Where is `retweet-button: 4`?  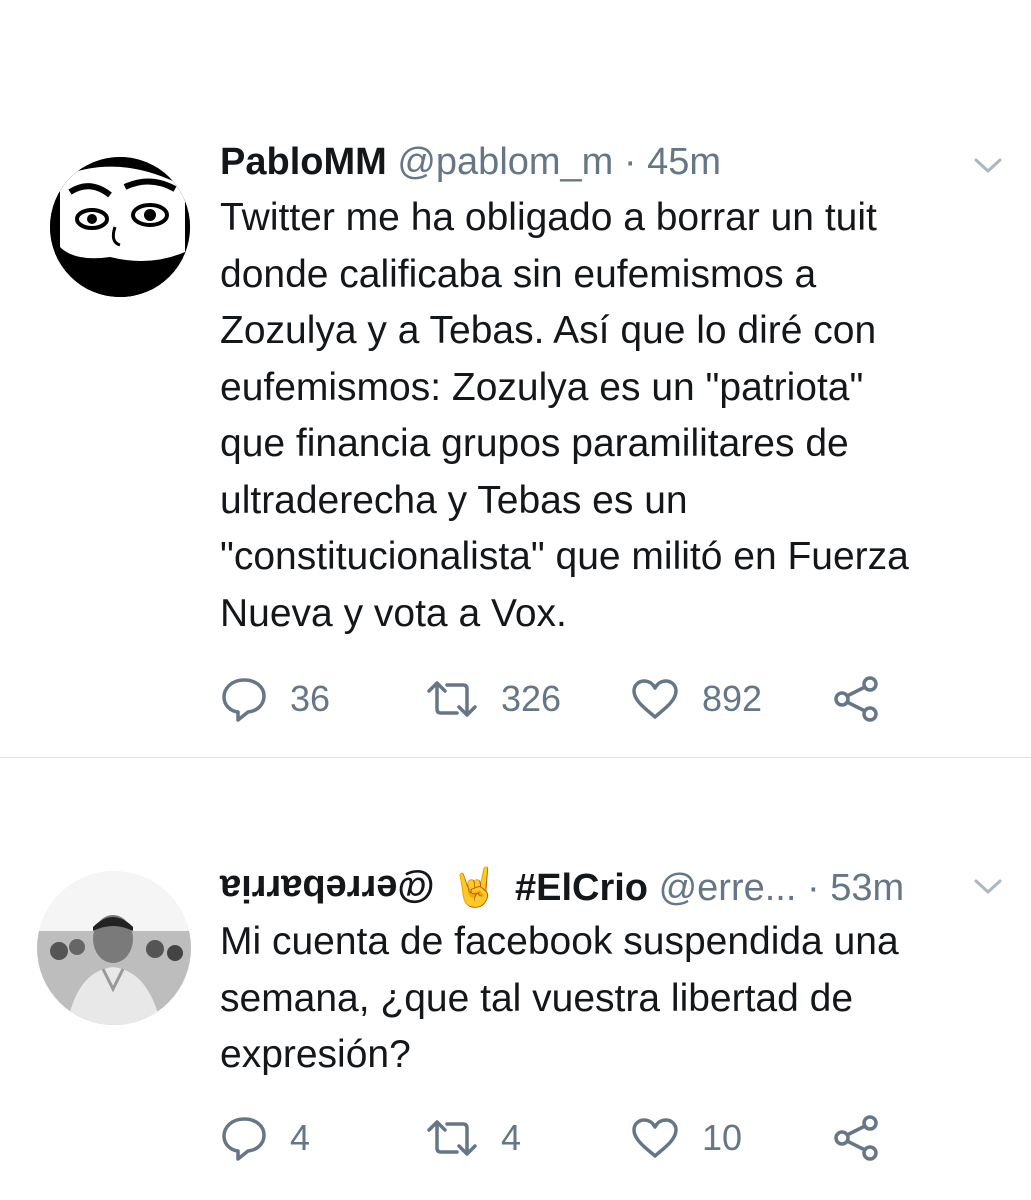 retweet-button: 4 is located at coordinates (473, 1138).